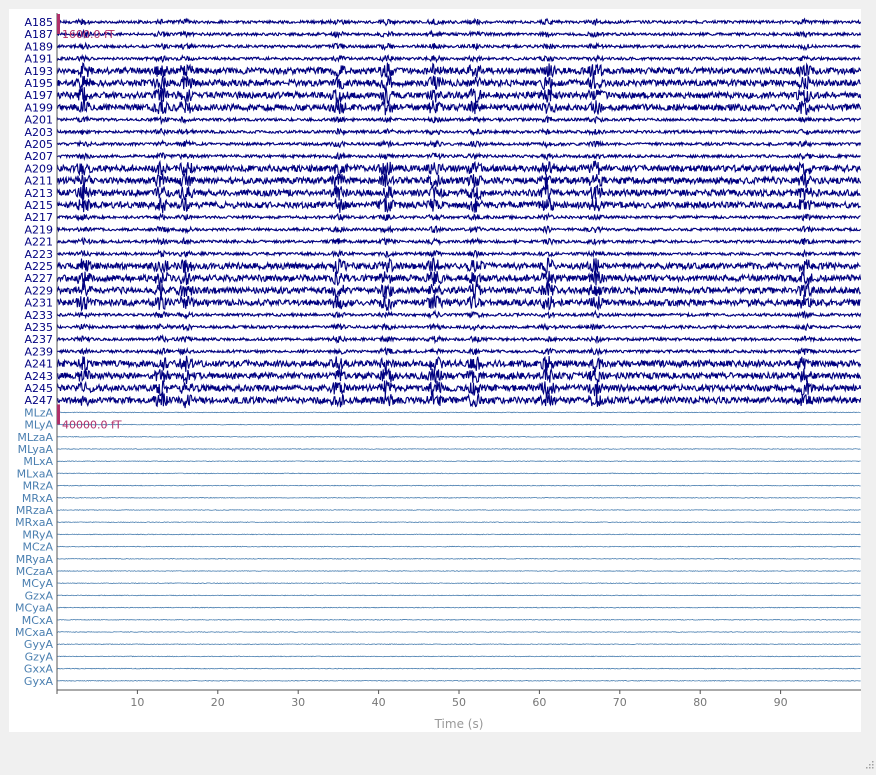 The image size is (876, 775). Describe the element at coordinates (35, 571) in the screenshot. I see `channel-label-MCzaA: MCzaA` at that location.